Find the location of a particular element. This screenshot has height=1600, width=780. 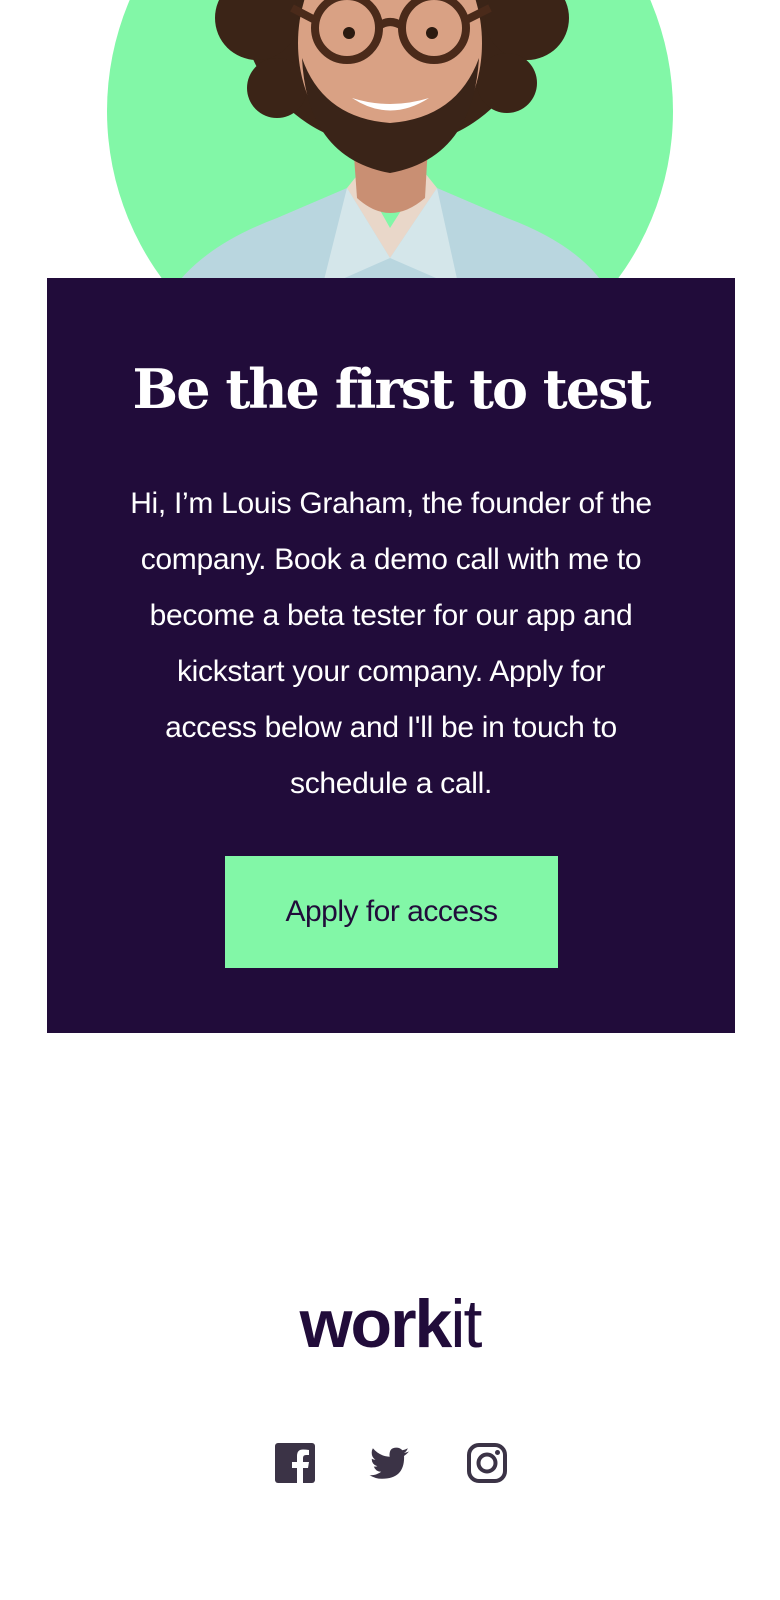

logo-bold-text: work is located at coordinates (376, 1324).